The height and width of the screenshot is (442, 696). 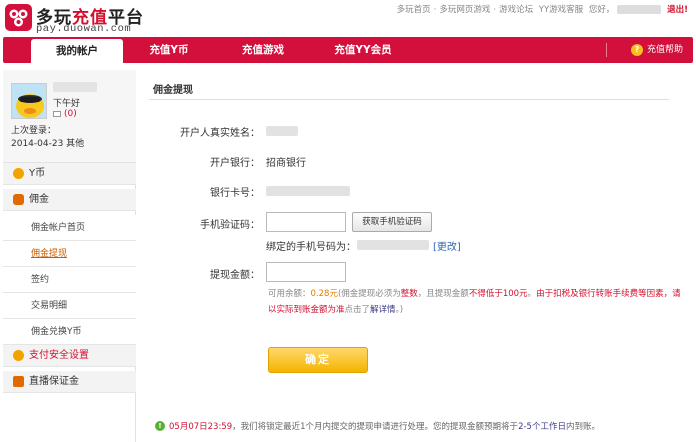 What do you see at coordinates (561, 10) in the screenshot?
I see `link-yy-service: YY游戏客服` at bounding box center [561, 10].